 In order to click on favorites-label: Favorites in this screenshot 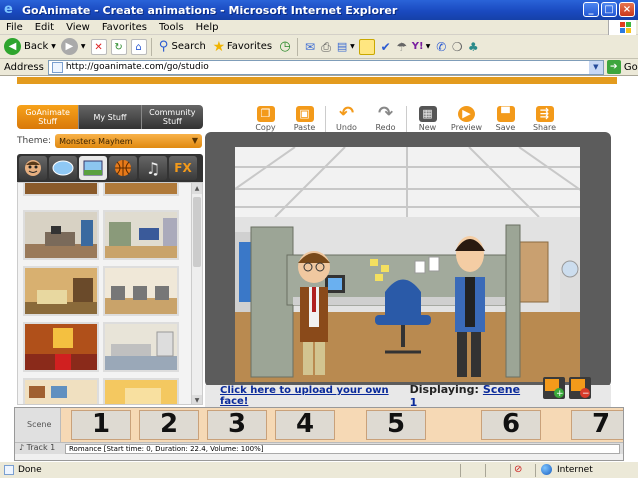, I will do `click(249, 46)`.